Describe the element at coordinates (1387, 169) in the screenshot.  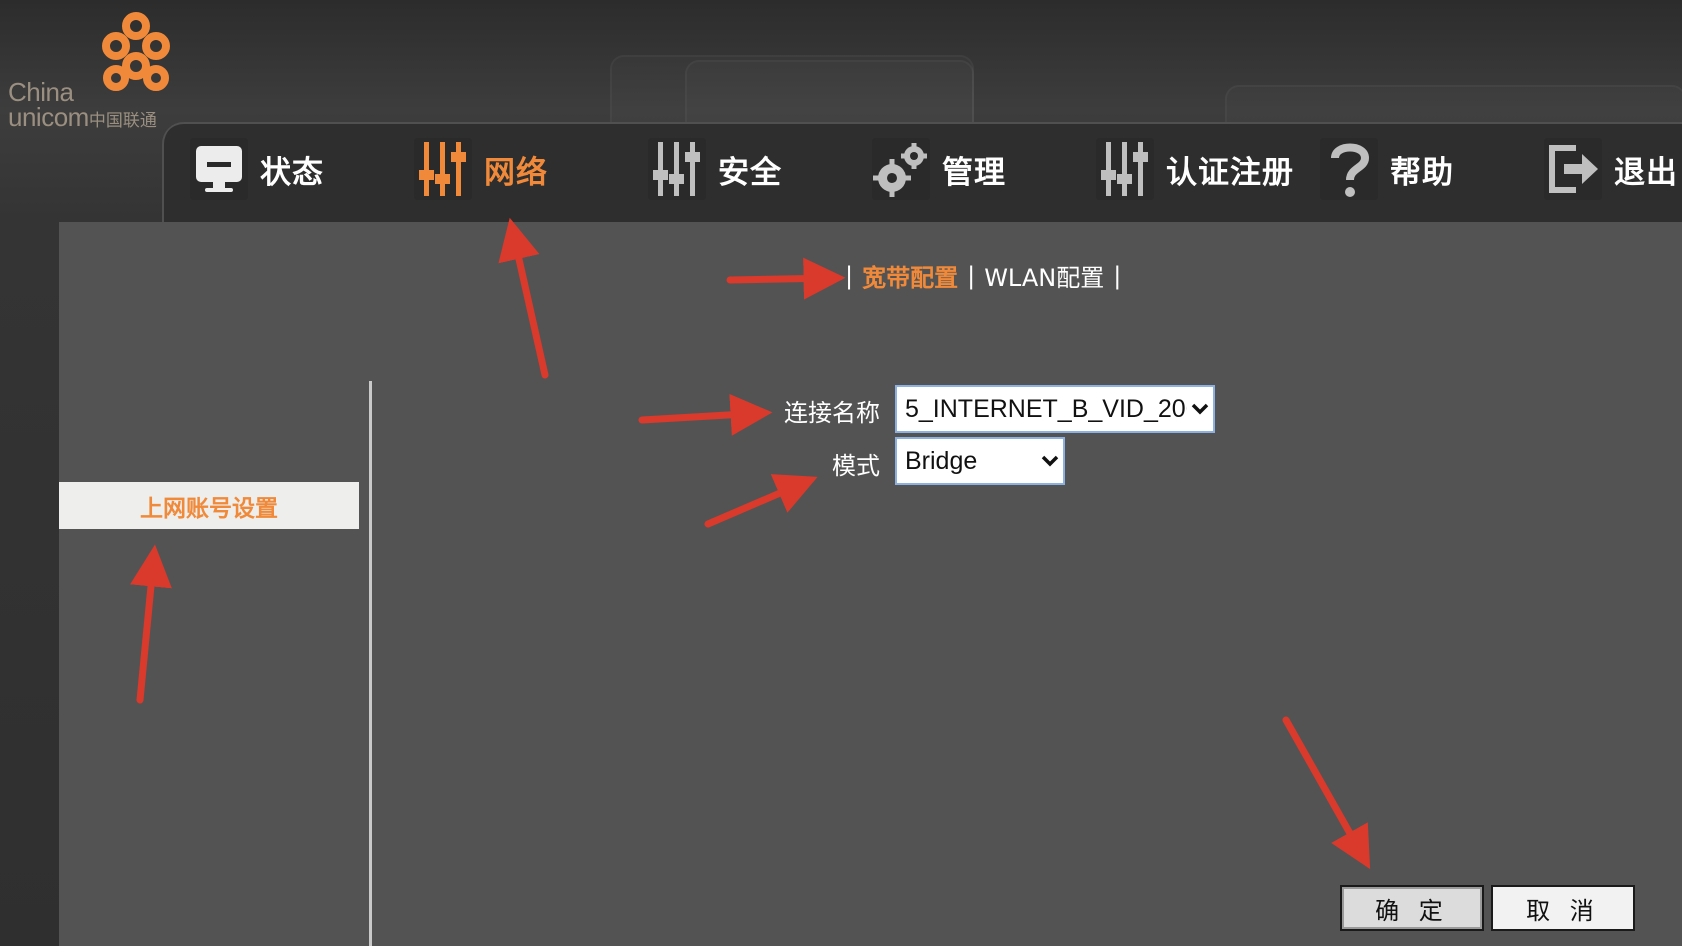
I see `nav-item-help: 帮助` at that location.